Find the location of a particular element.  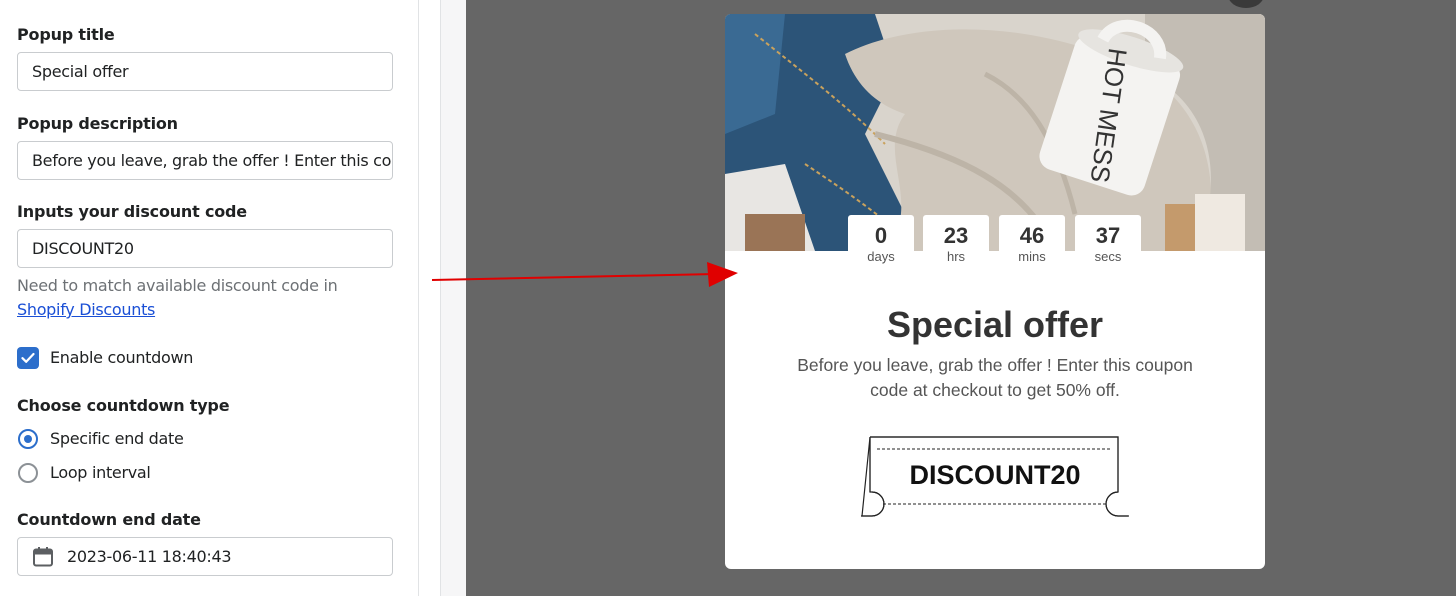

discount-code-input: DISCOUNT20 is located at coordinates (205, 248).